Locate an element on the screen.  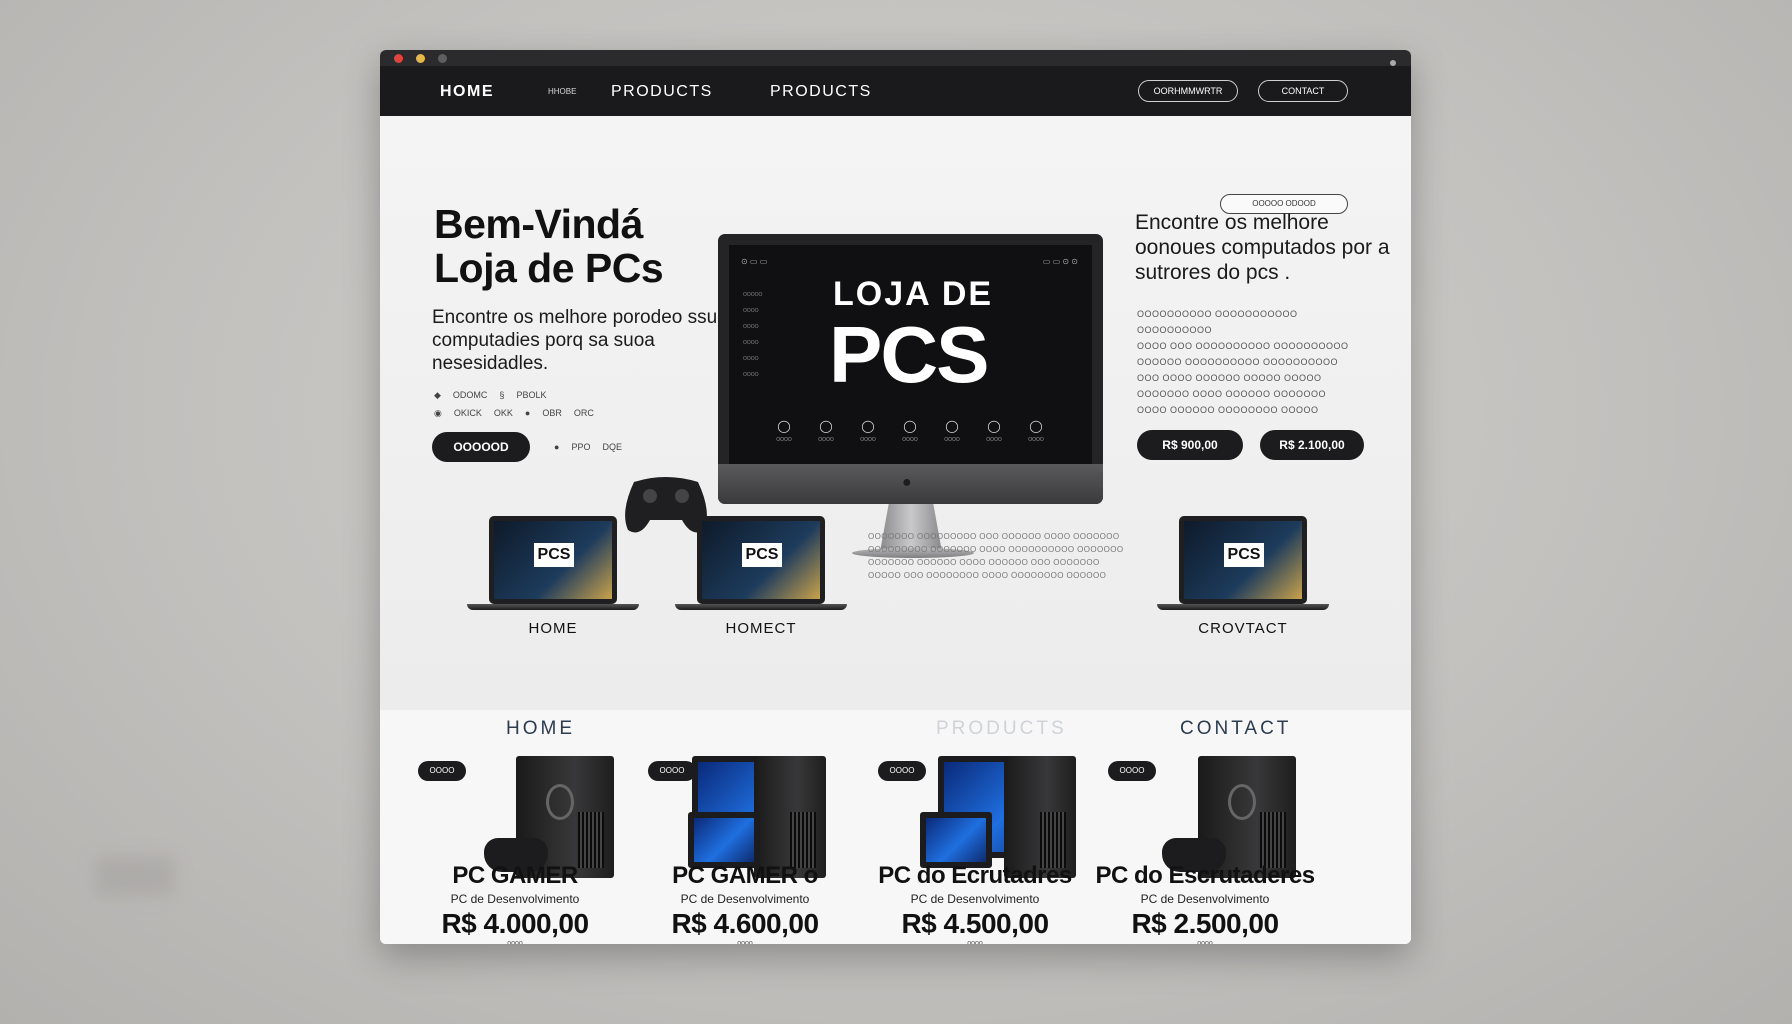
feature-row-3: ● PPO DQE is located at coordinates (588, 447).